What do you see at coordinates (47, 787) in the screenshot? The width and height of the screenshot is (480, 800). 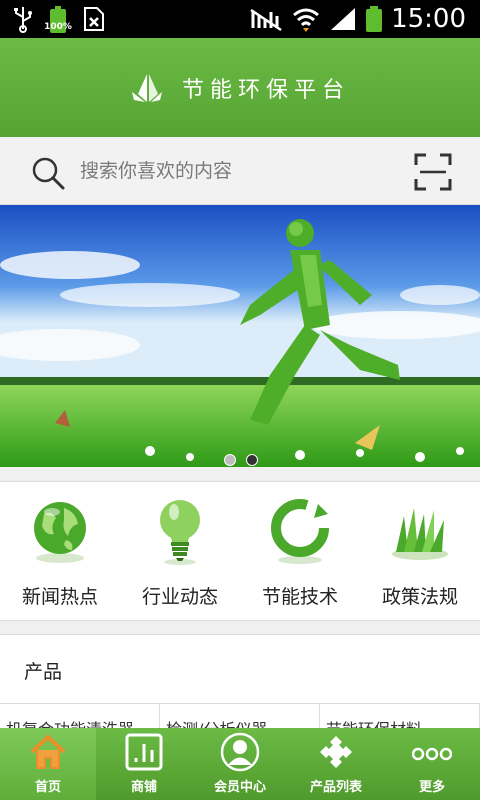 I see `nav-home-label: 首页` at bounding box center [47, 787].